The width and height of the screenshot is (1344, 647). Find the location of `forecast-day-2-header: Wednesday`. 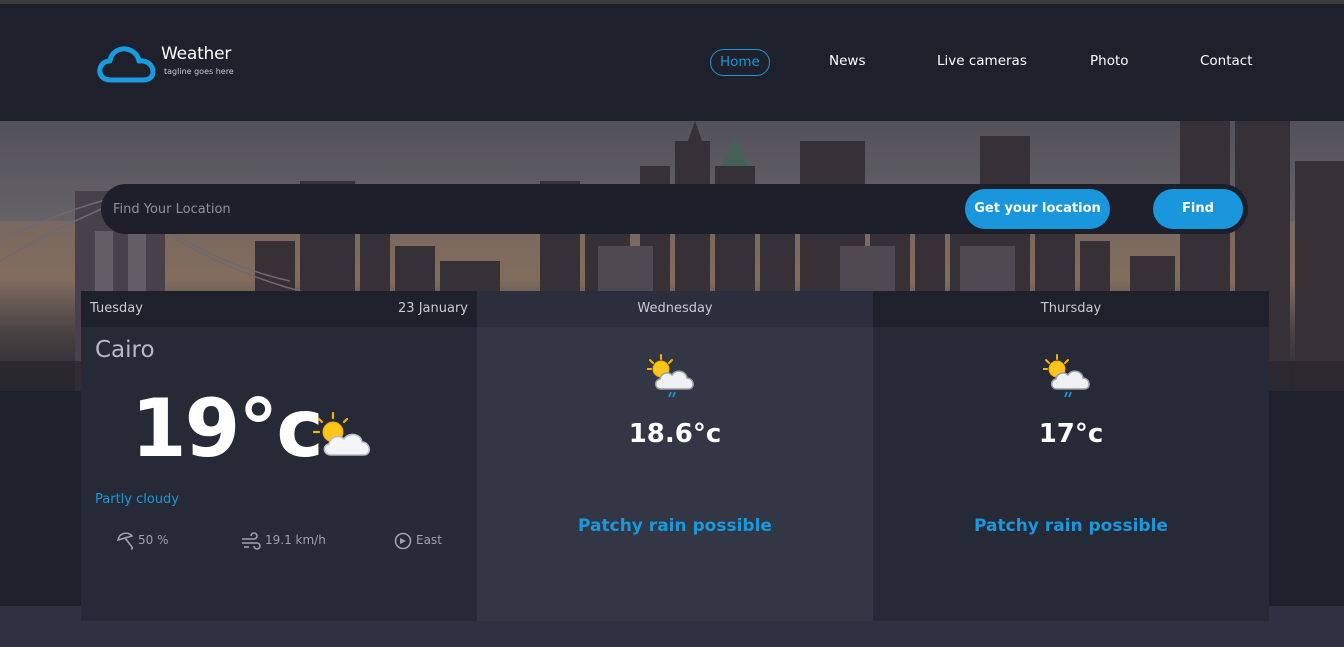

forecast-day-2-header: Wednesday is located at coordinates (675, 309).